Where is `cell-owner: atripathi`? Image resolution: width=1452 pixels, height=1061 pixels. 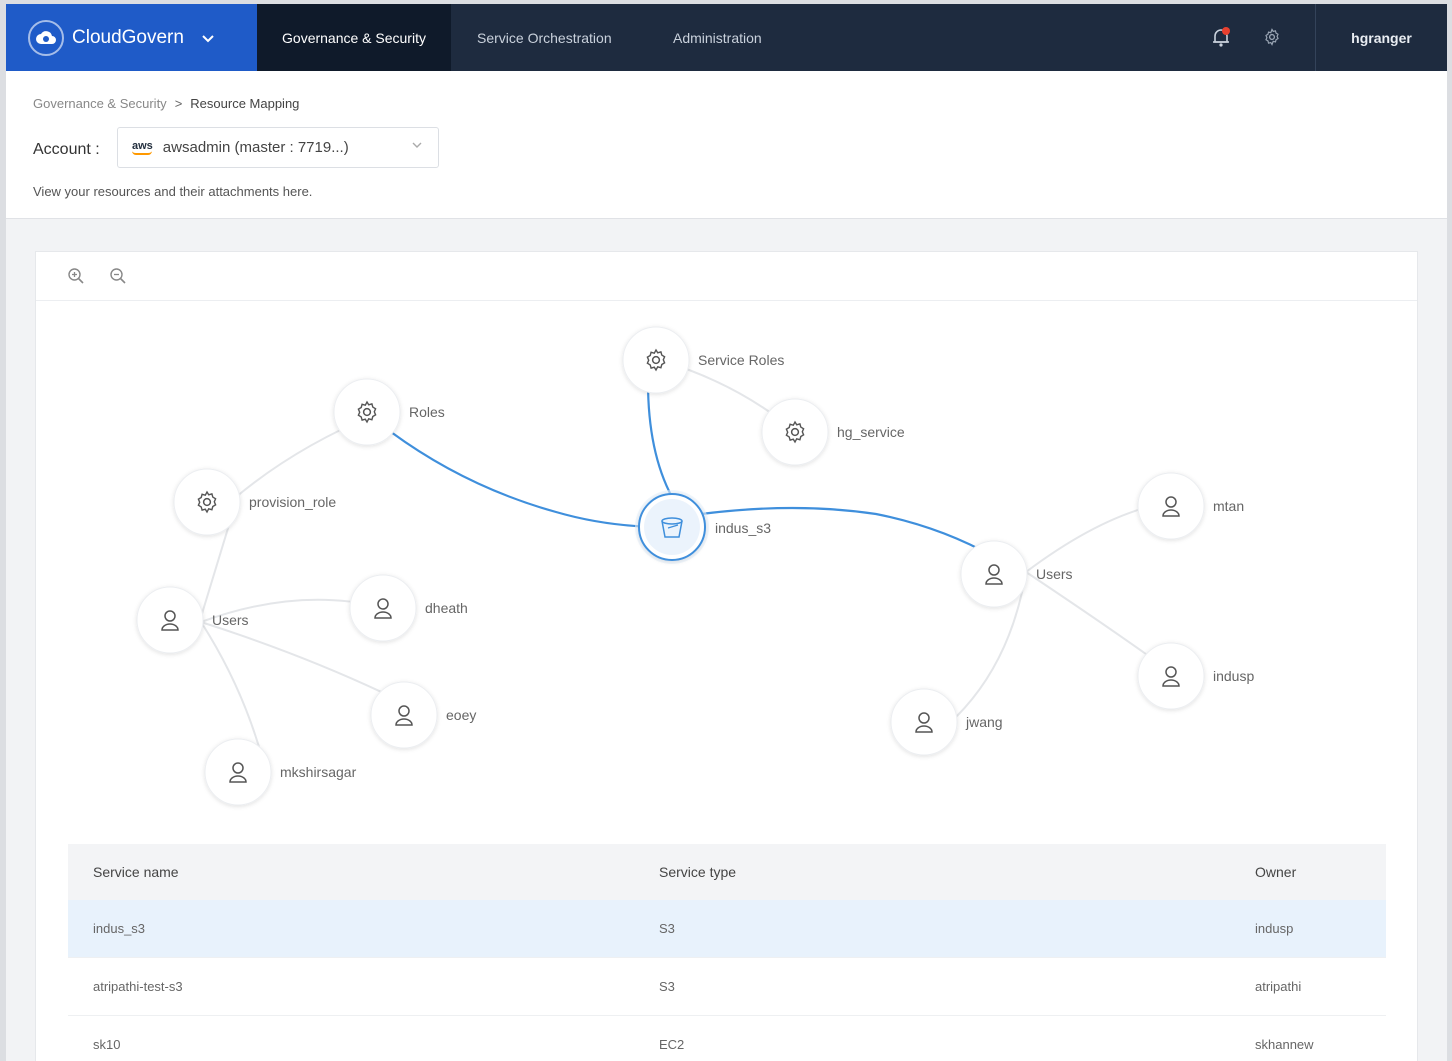
cell-owner: atripathi is located at coordinates (1278, 986).